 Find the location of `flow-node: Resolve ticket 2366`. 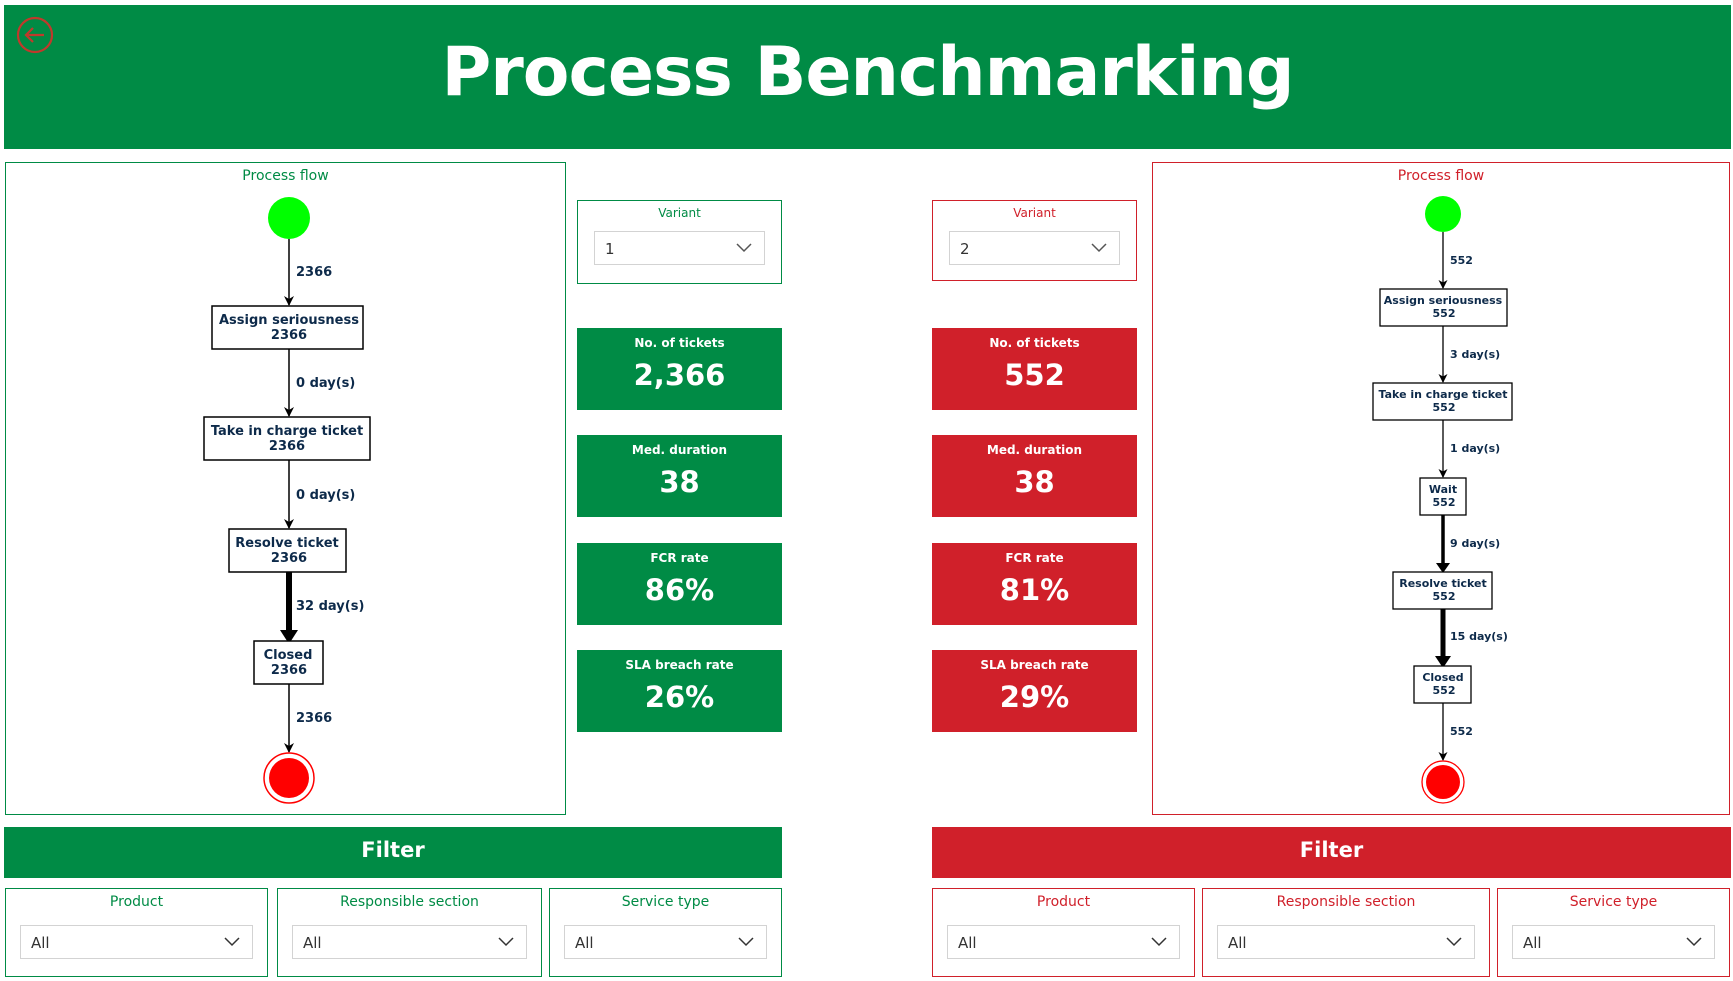

flow-node: Resolve ticket 2366 is located at coordinates (287, 550).